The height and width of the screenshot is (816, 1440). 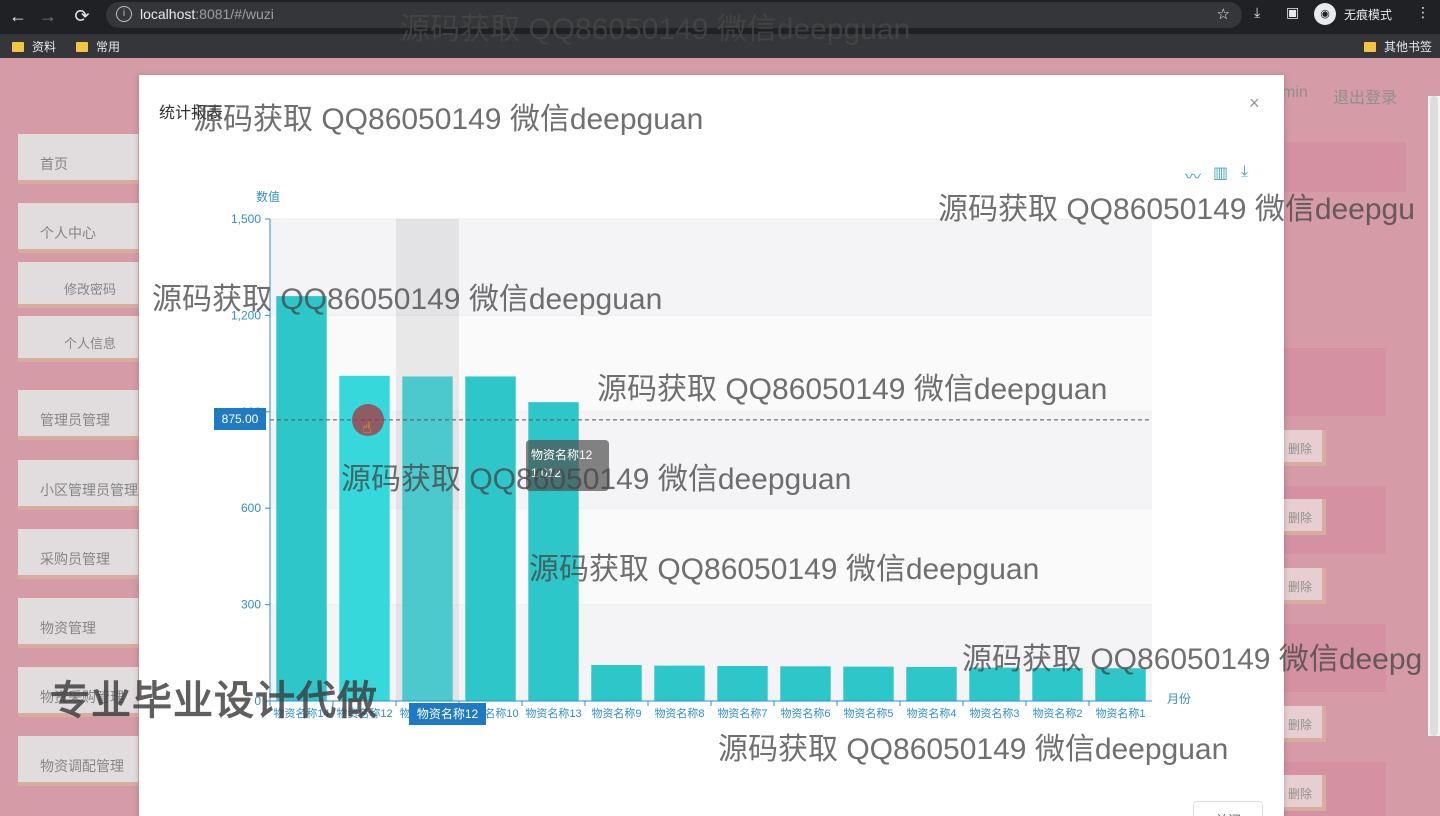 I want to click on x-pointer-label: 物资名称12, so click(x=447, y=714).